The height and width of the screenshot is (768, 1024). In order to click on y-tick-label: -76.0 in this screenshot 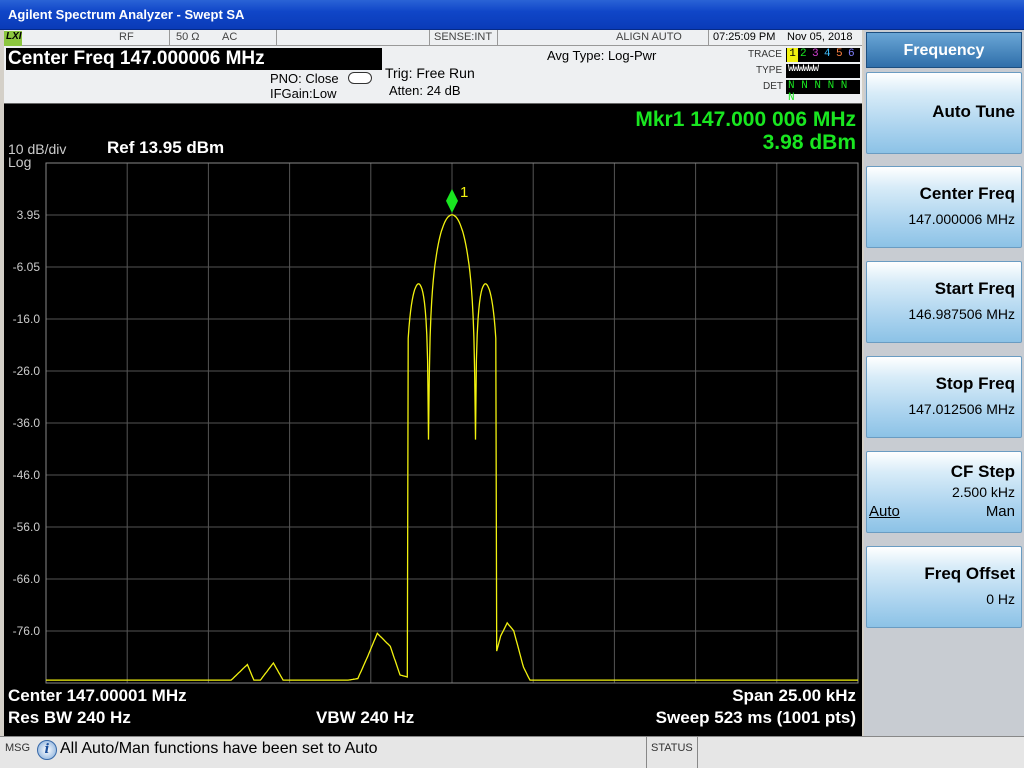, I will do `click(27, 631)`.